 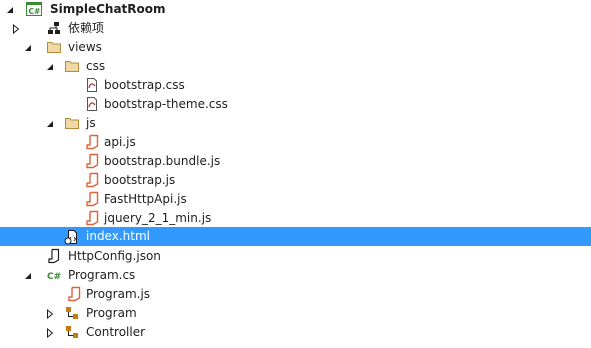 I want to click on tree-item-label: bootstrap.js, so click(x=140, y=180).